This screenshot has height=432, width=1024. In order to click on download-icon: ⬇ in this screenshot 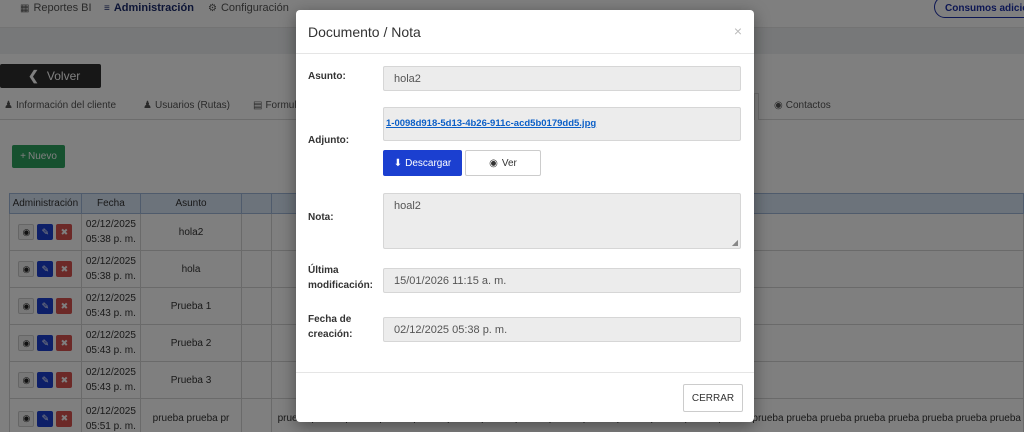, I will do `click(398, 163)`.